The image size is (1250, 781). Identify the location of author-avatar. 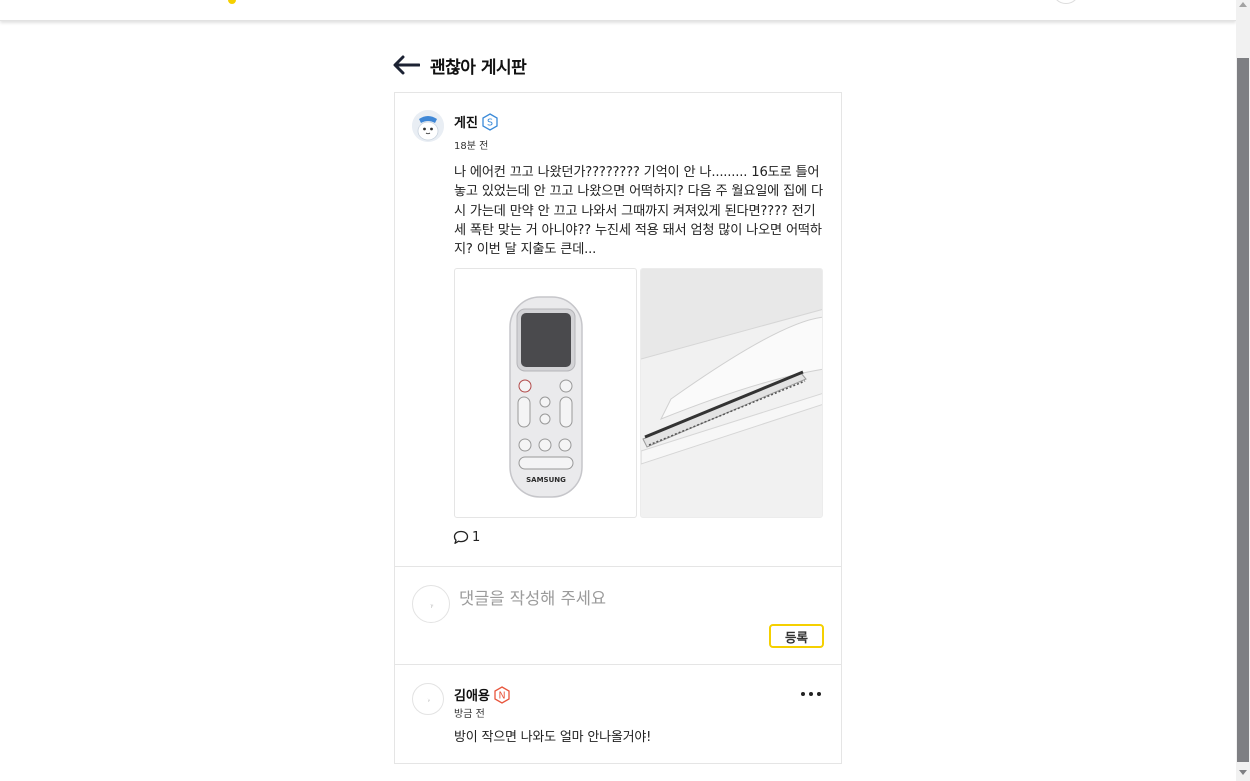
(428, 126).